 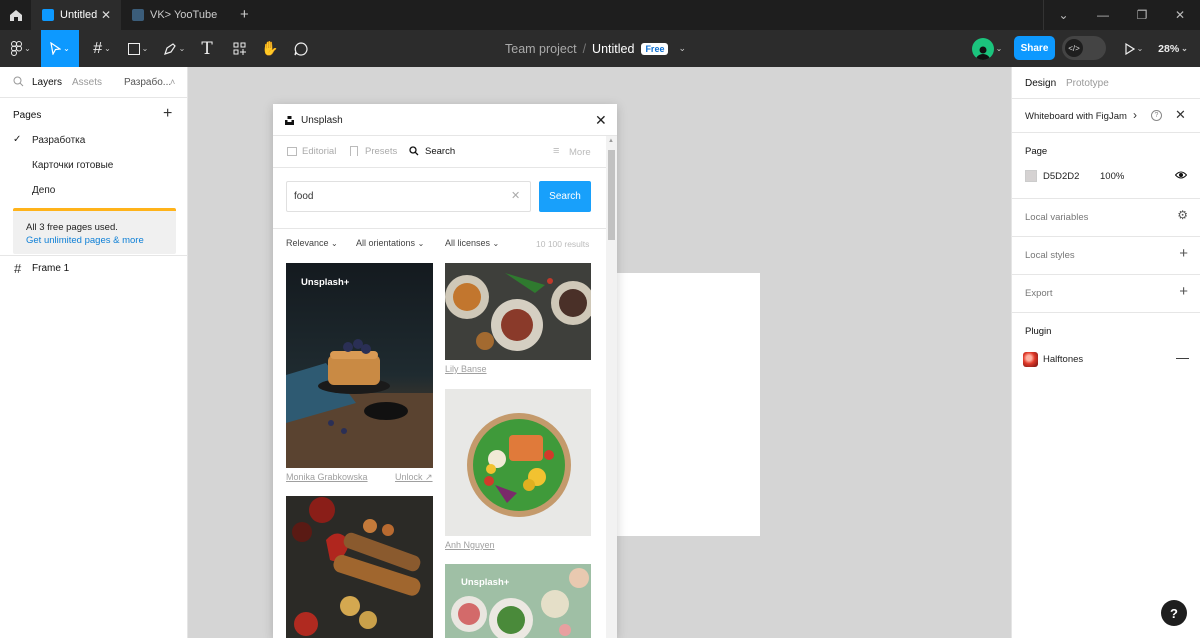 I want to click on divider, so click(x=439, y=167).